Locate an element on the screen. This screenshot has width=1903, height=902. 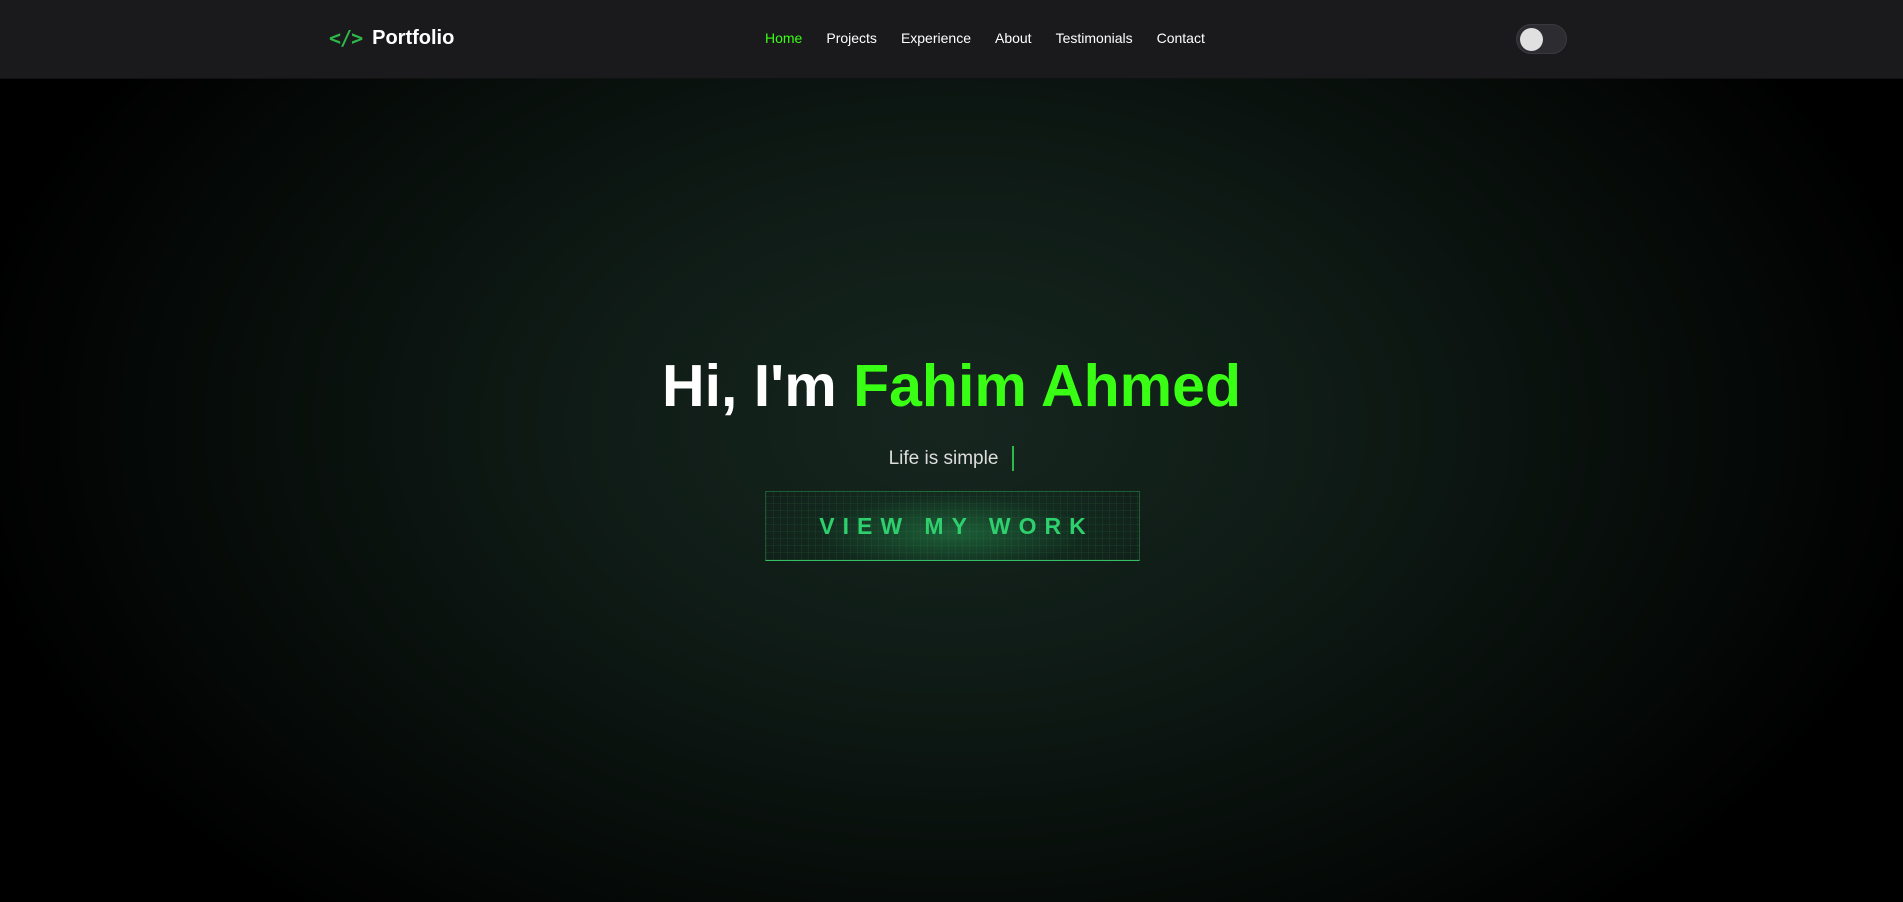
nav-link-experience: Experience is located at coordinates (936, 38).